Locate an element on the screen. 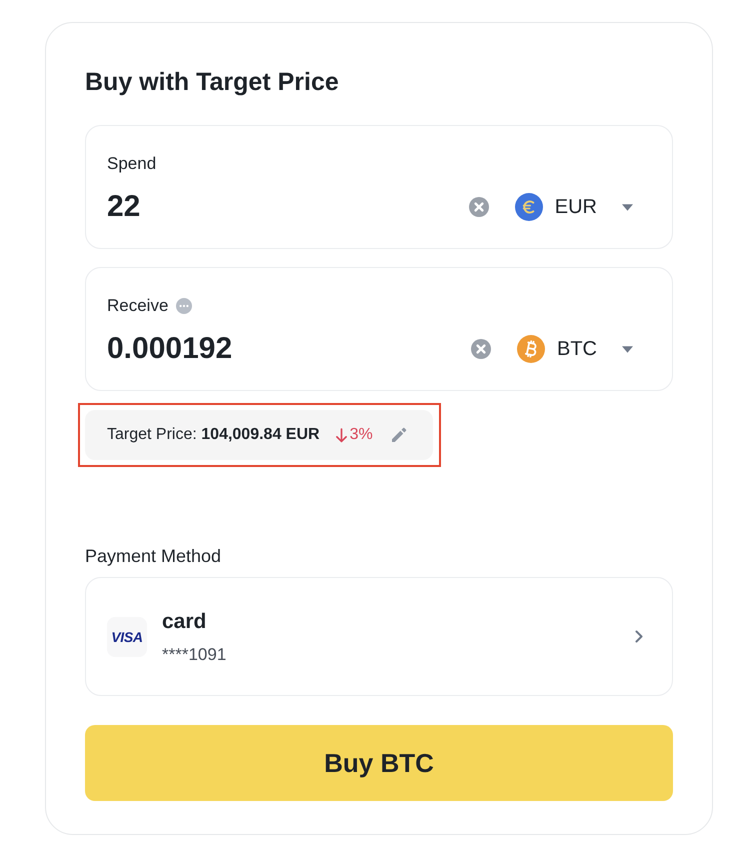 The width and height of the screenshot is (744, 861). panel-title: Buy with Target Price is located at coordinates (212, 82).